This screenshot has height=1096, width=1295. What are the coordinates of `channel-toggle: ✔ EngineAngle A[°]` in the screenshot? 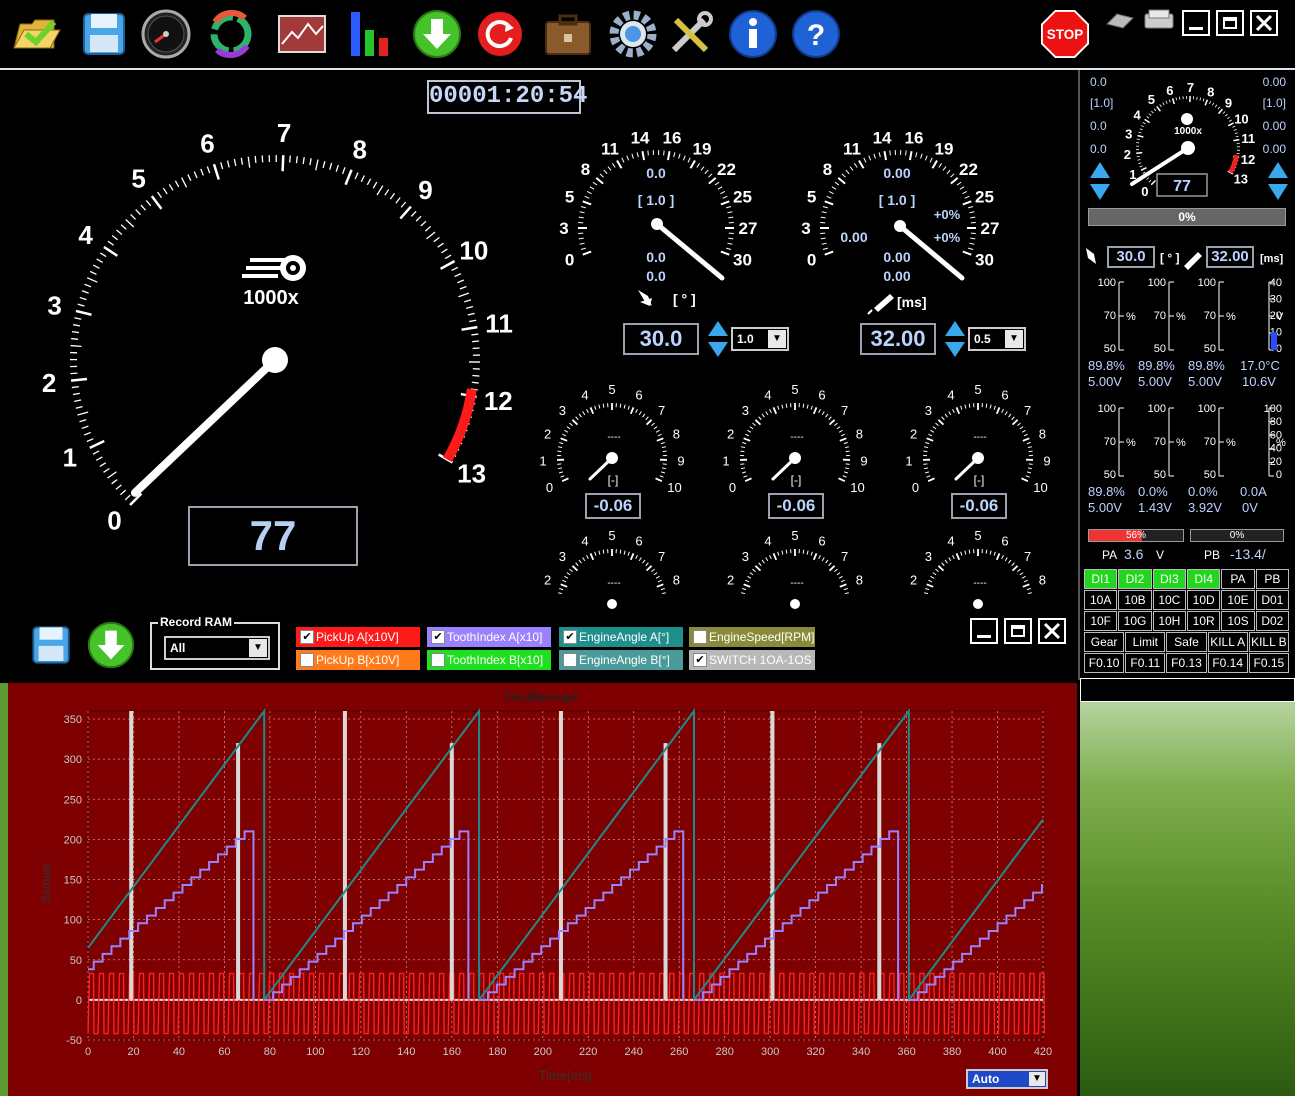 It's located at (621, 637).